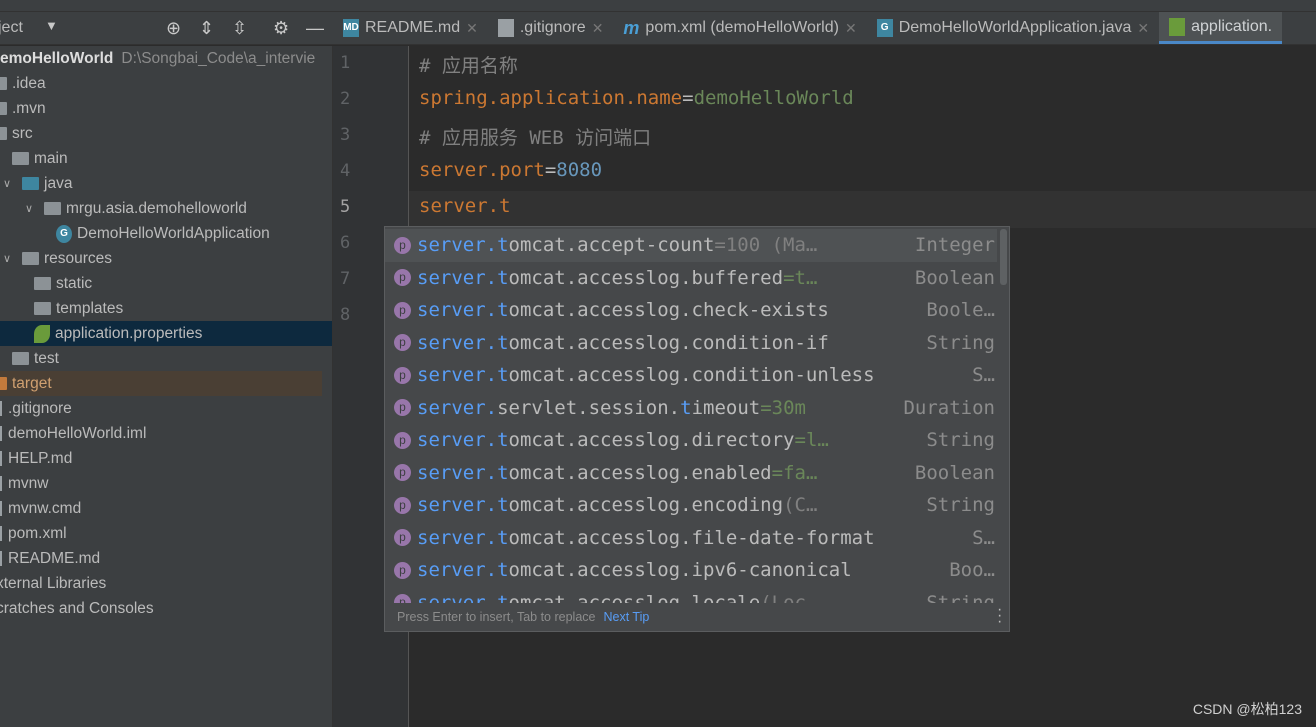  Describe the element at coordinates (166, 358) in the screenshot. I see `tree-item: test` at that location.